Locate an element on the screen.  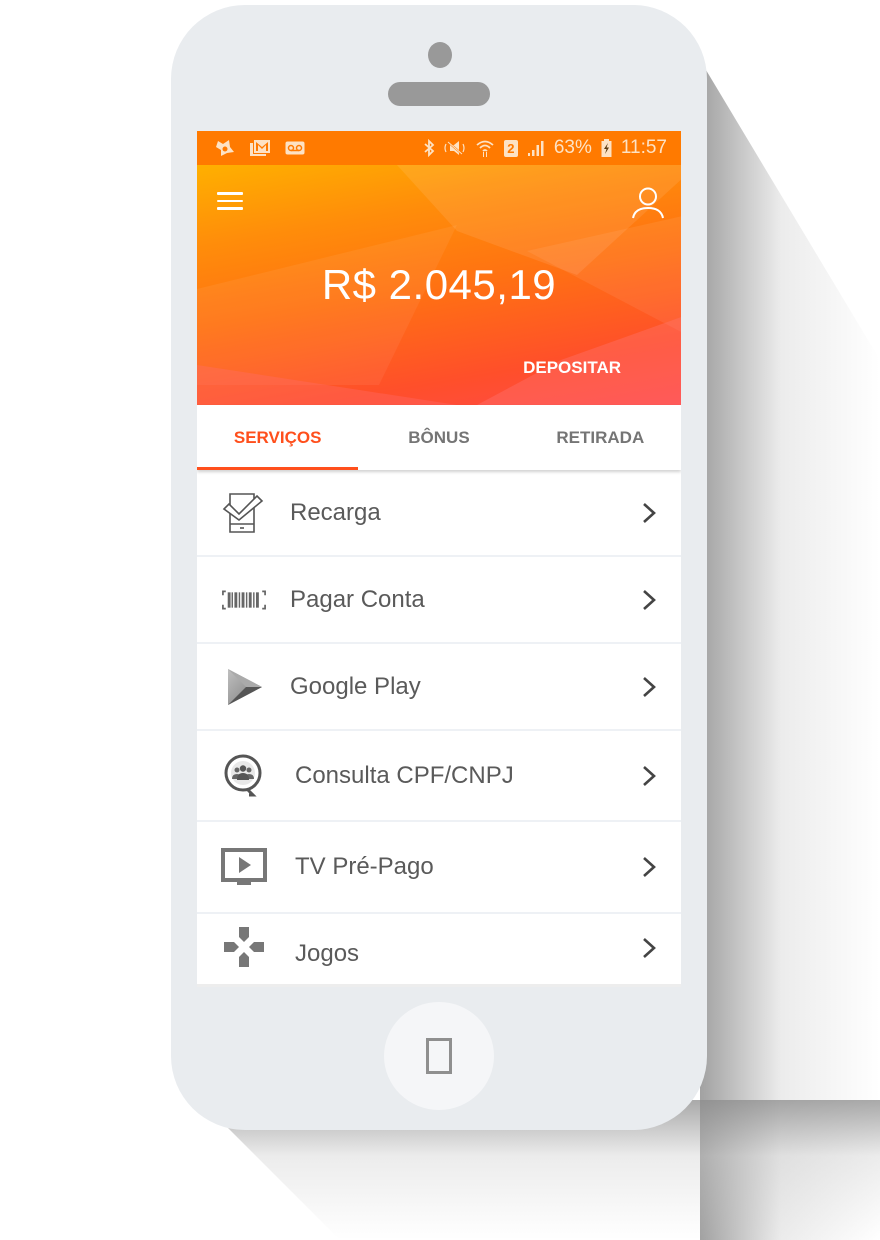
gamepad-icon is located at coordinates (244, 947).